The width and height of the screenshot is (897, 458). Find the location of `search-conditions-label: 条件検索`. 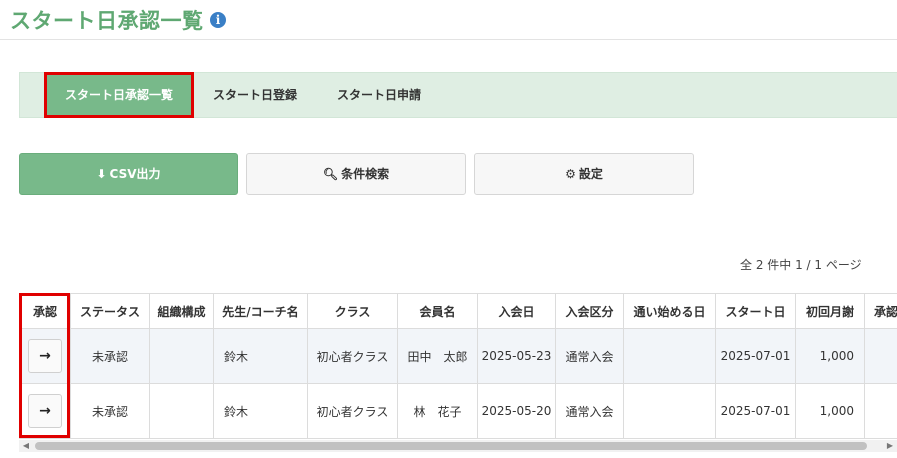

search-conditions-label: 条件検索 is located at coordinates (365, 174).